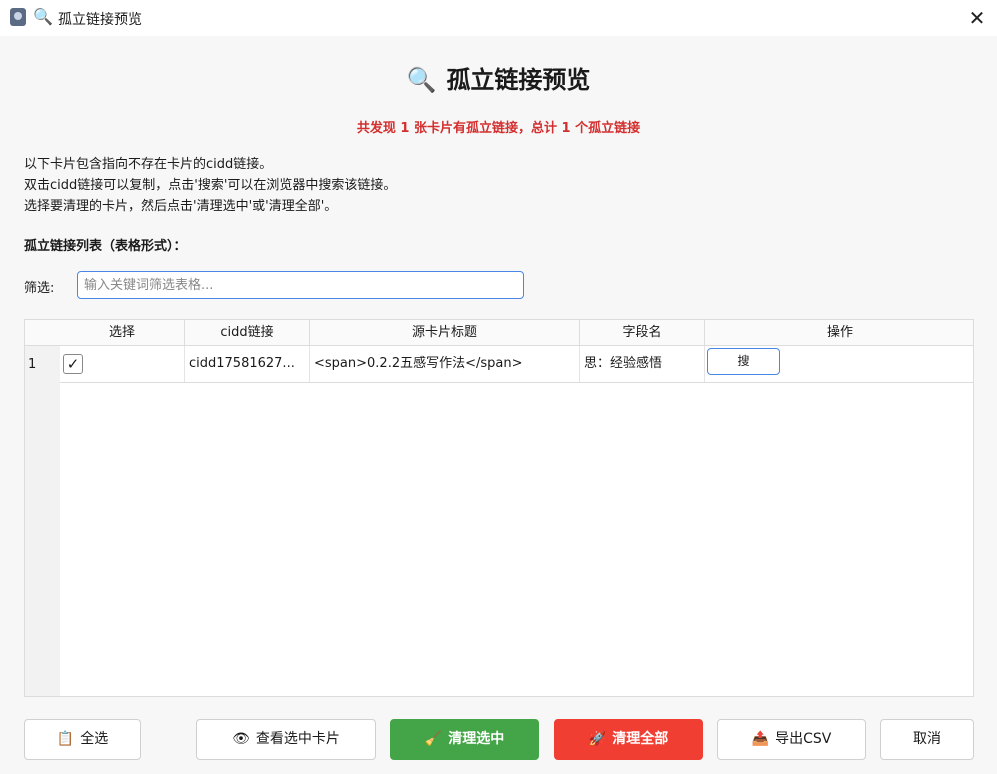  What do you see at coordinates (297, 739) in the screenshot?
I see `view-selected-label: 查看选中卡片` at bounding box center [297, 739].